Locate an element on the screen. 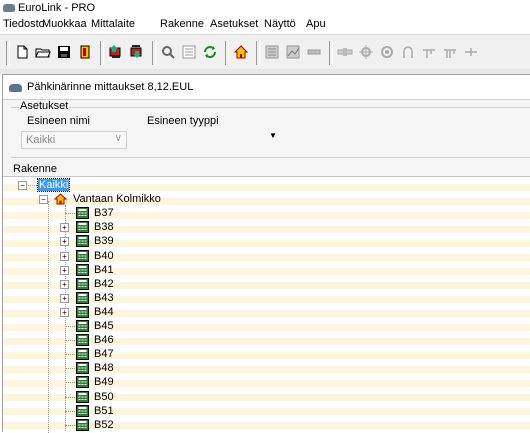  branch-button is located at coordinates (429, 52).